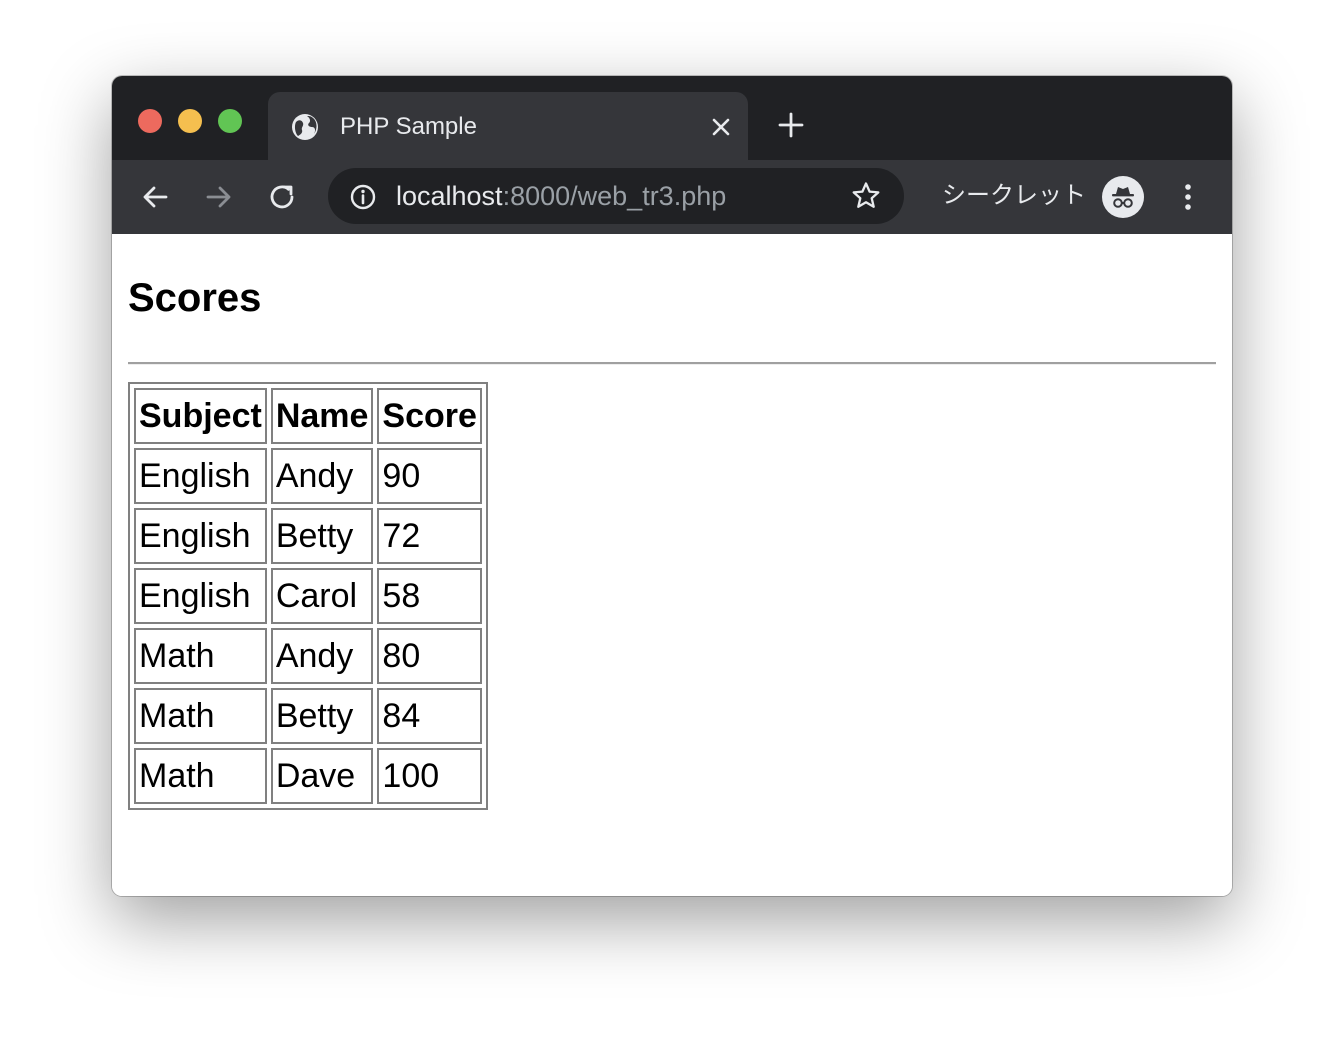 The width and height of the screenshot is (1344, 1044). I want to click on address-url: localhost:8000/web_tr3.php, so click(561, 196).